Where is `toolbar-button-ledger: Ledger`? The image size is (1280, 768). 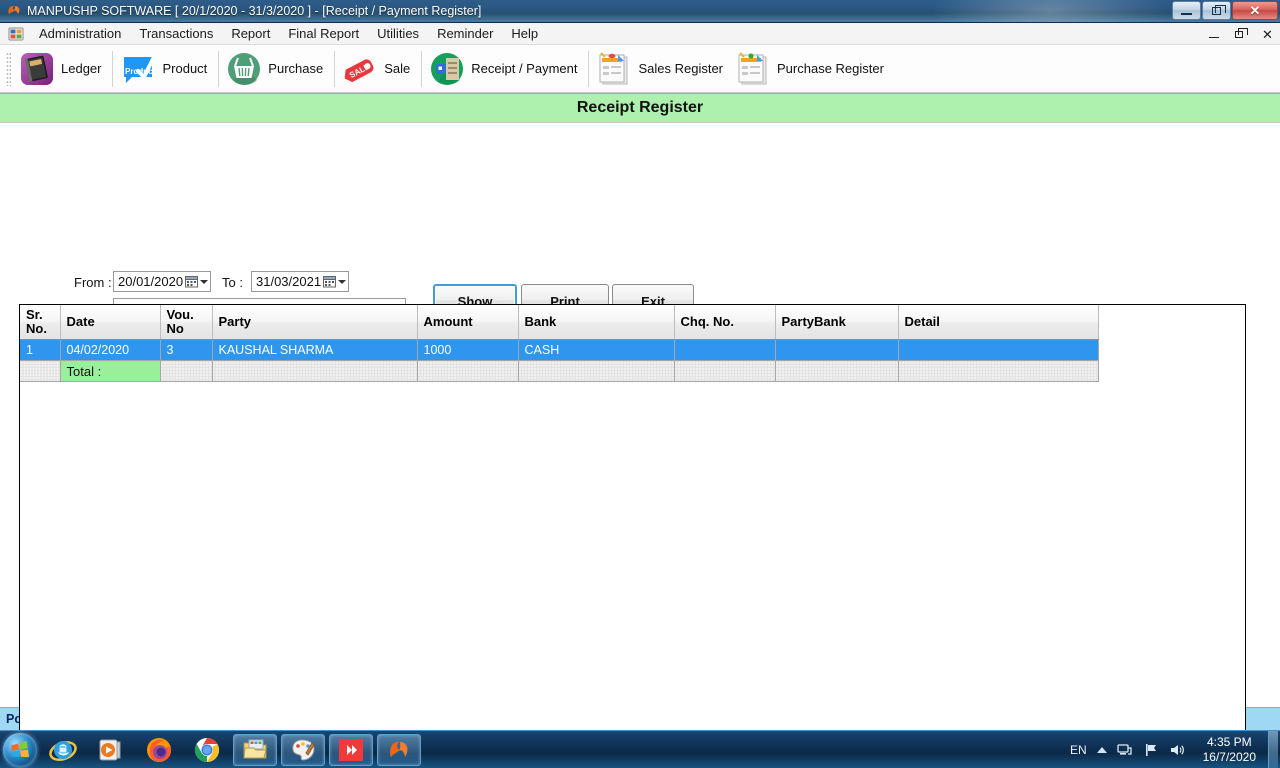 toolbar-button-ledger: Ledger is located at coordinates (62, 69).